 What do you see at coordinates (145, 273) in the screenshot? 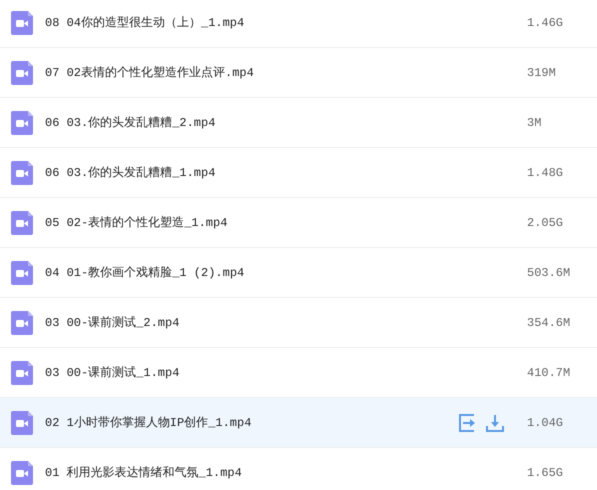
I see `file-name: 04 01-教你画个戏精脸_1 (2).mp4` at bounding box center [145, 273].